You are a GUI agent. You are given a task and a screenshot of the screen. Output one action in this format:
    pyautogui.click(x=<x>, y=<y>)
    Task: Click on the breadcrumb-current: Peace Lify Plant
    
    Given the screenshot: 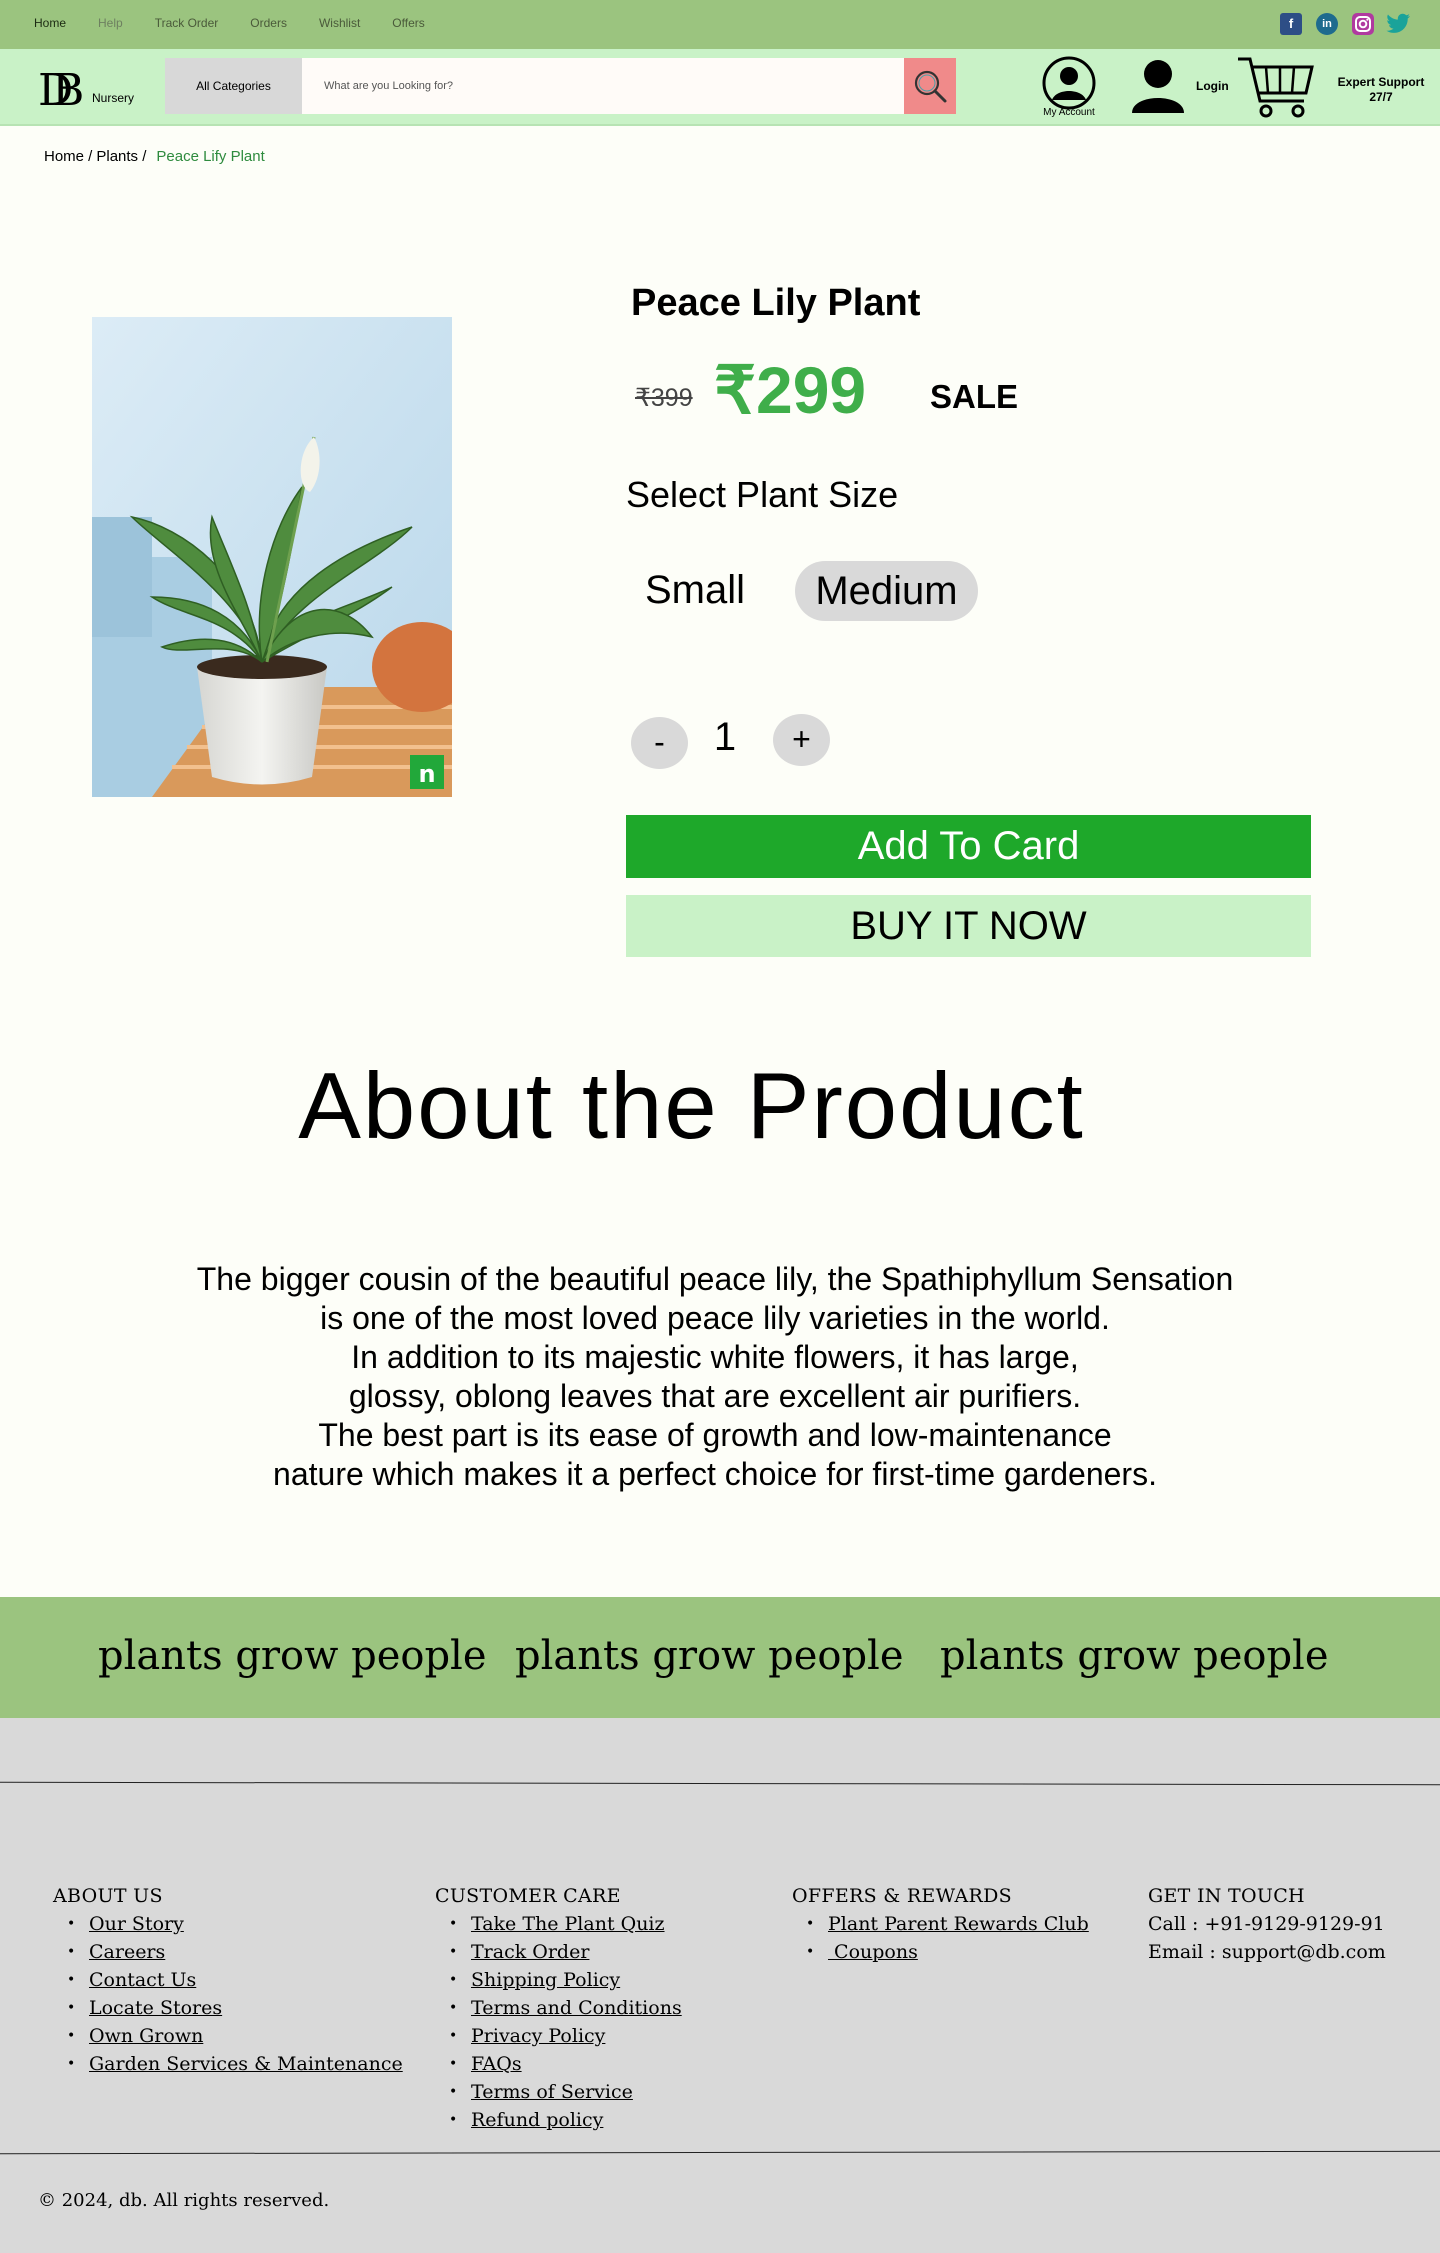 What is the action you would take?
    pyautogui.click(x=210, y=156)
    